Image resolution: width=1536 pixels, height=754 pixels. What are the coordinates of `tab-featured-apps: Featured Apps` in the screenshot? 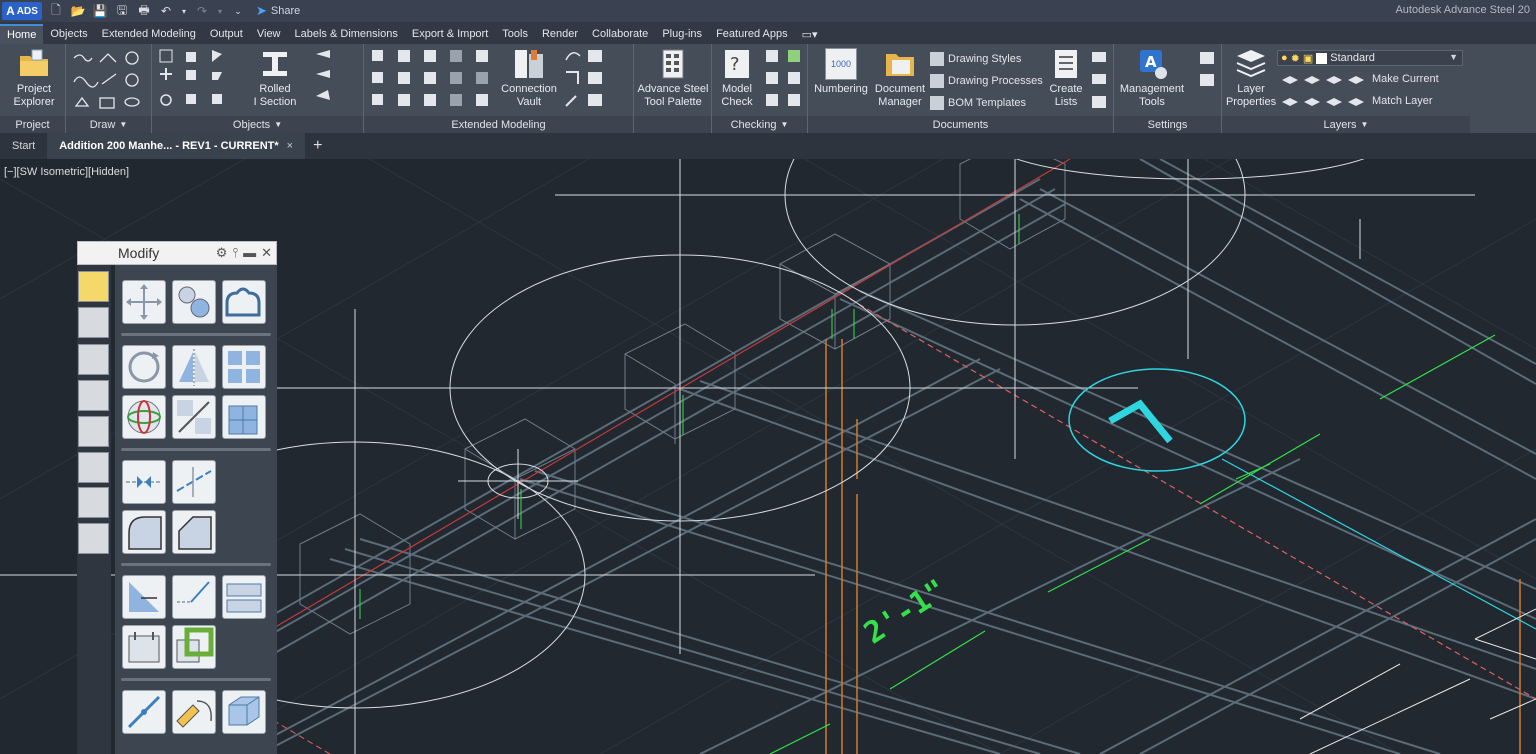 It's located at (752, 34).